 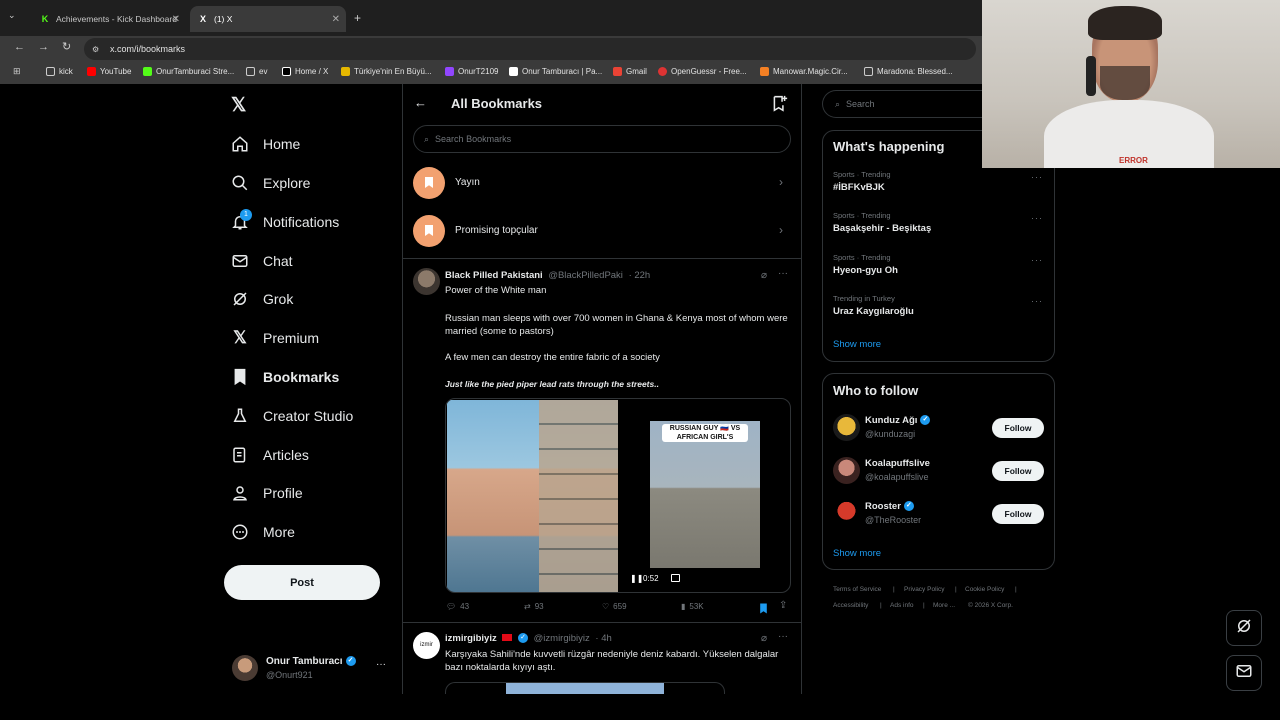 I want to click on mail-icon, so click(x=1244, y=673).